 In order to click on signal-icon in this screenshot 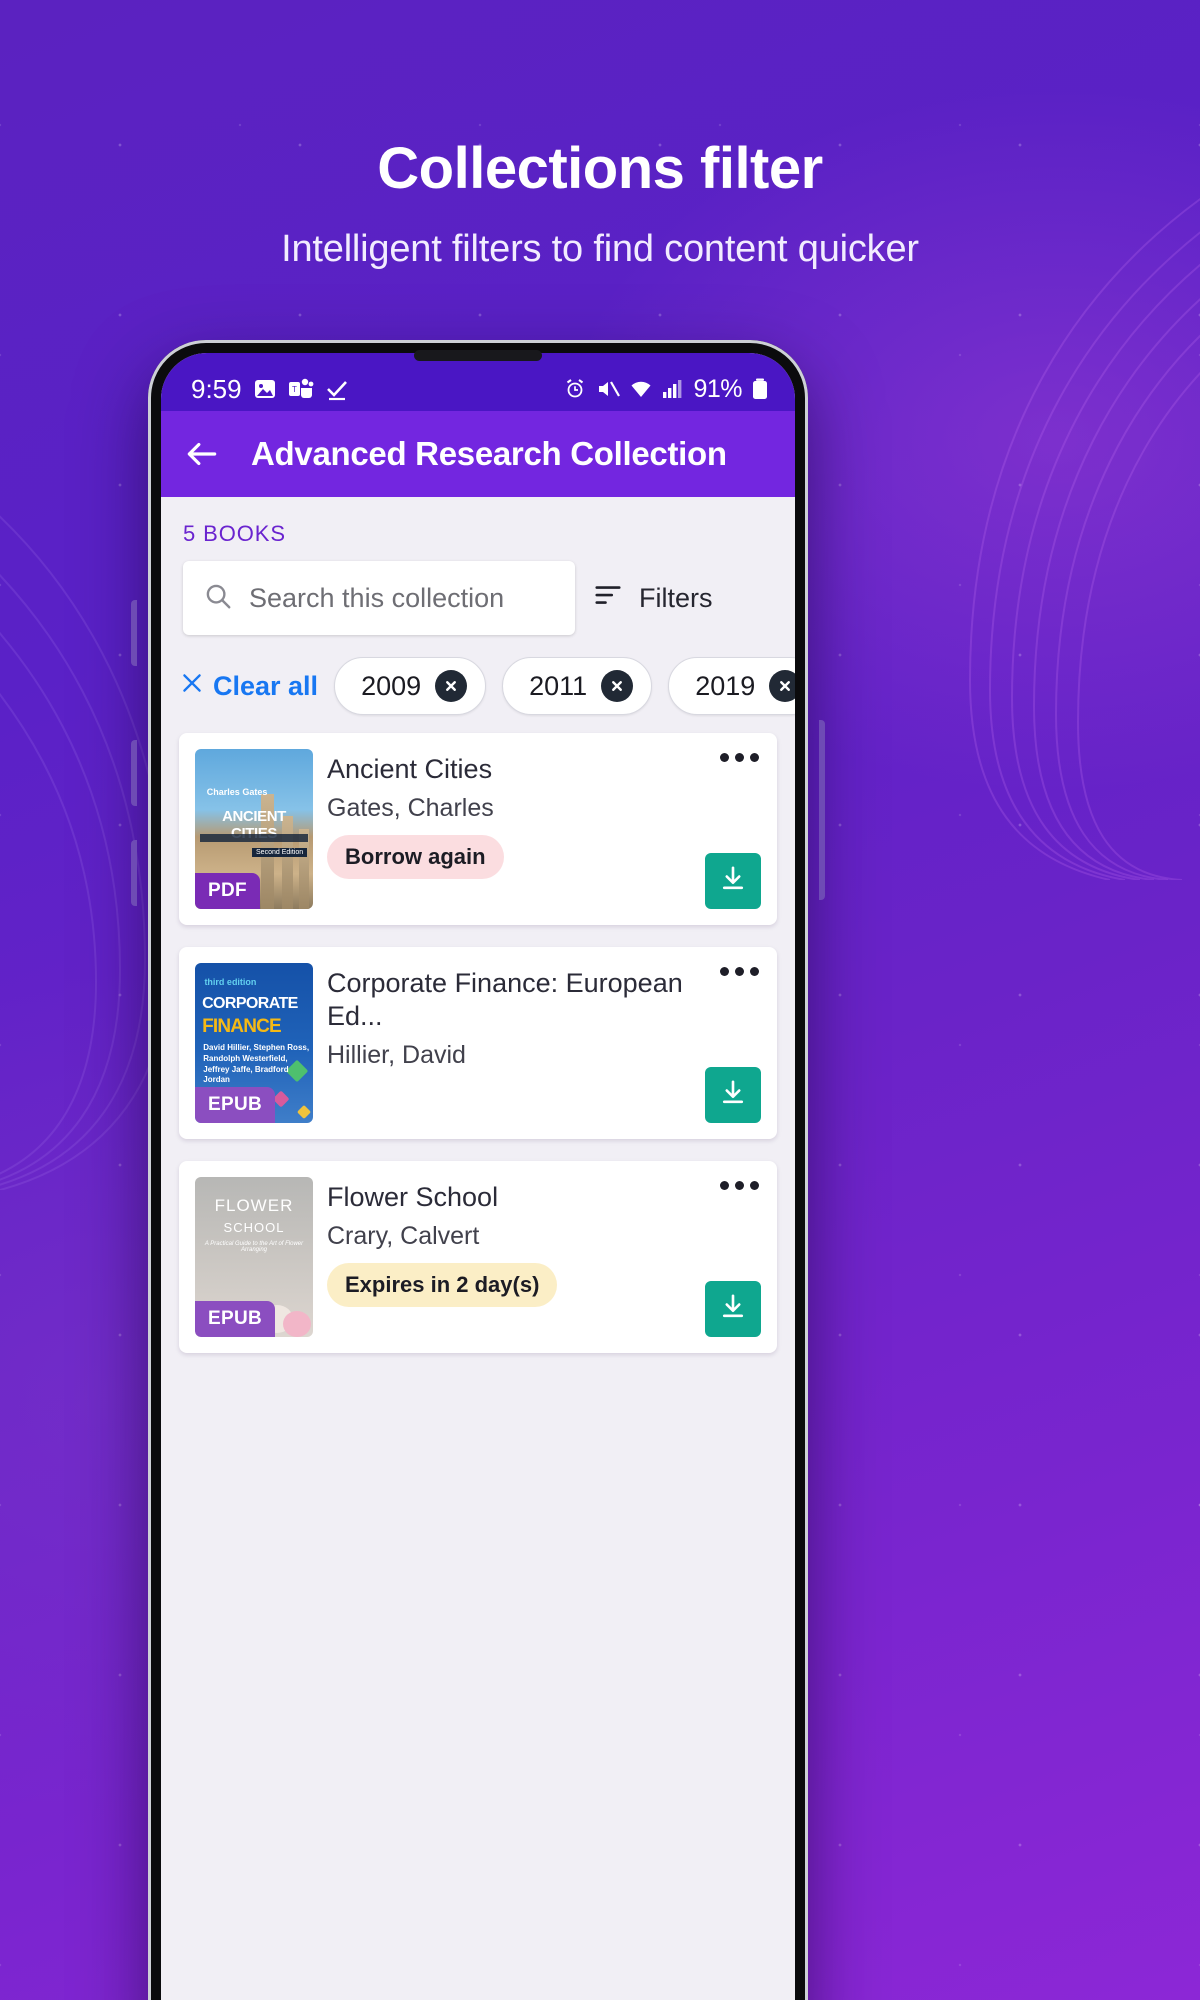, I will do `click(672, 389)`.